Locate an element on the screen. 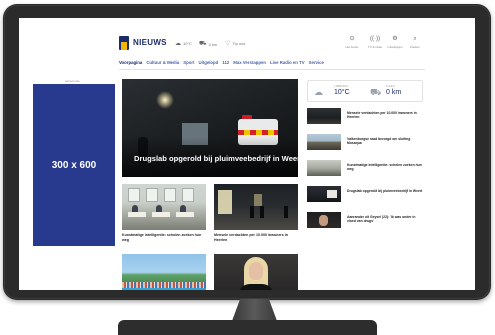  ad-banner: 300 x 600 is located at coordinates (74, 165).